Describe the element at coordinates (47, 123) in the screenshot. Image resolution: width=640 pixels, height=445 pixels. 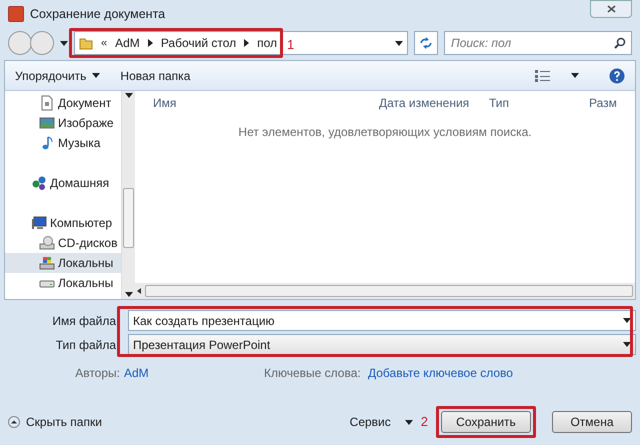
I see `image-icon` at that location.